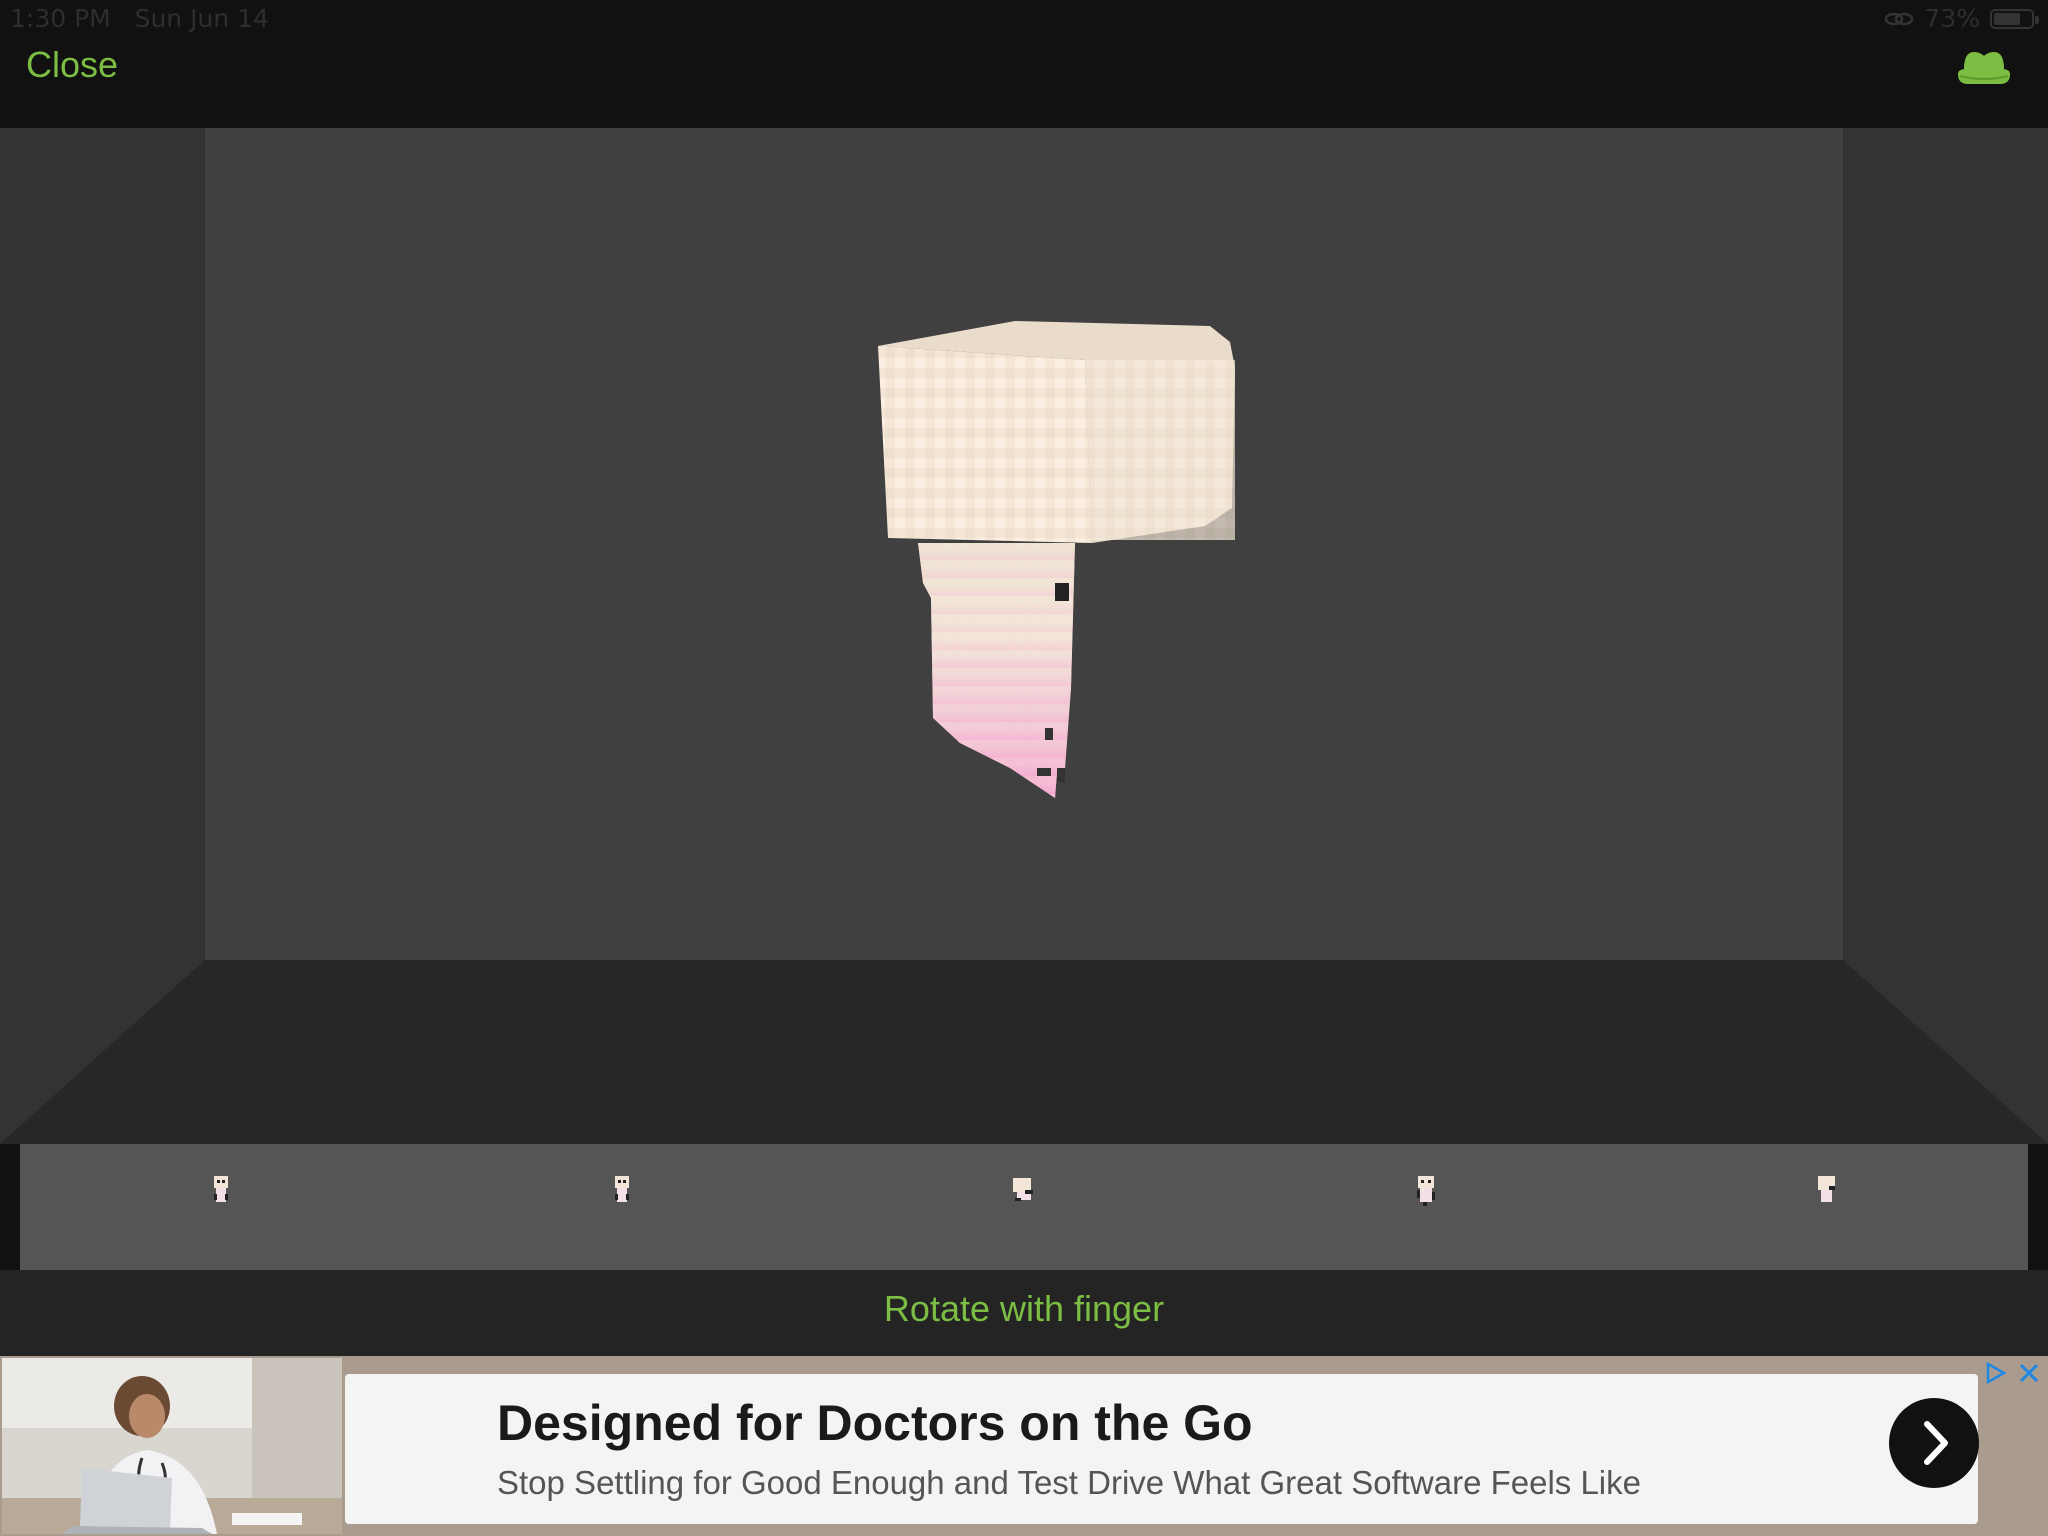 The width and height of the screenshot is (2048, 1536). I want to click on ad-image, so click(172, 1446).